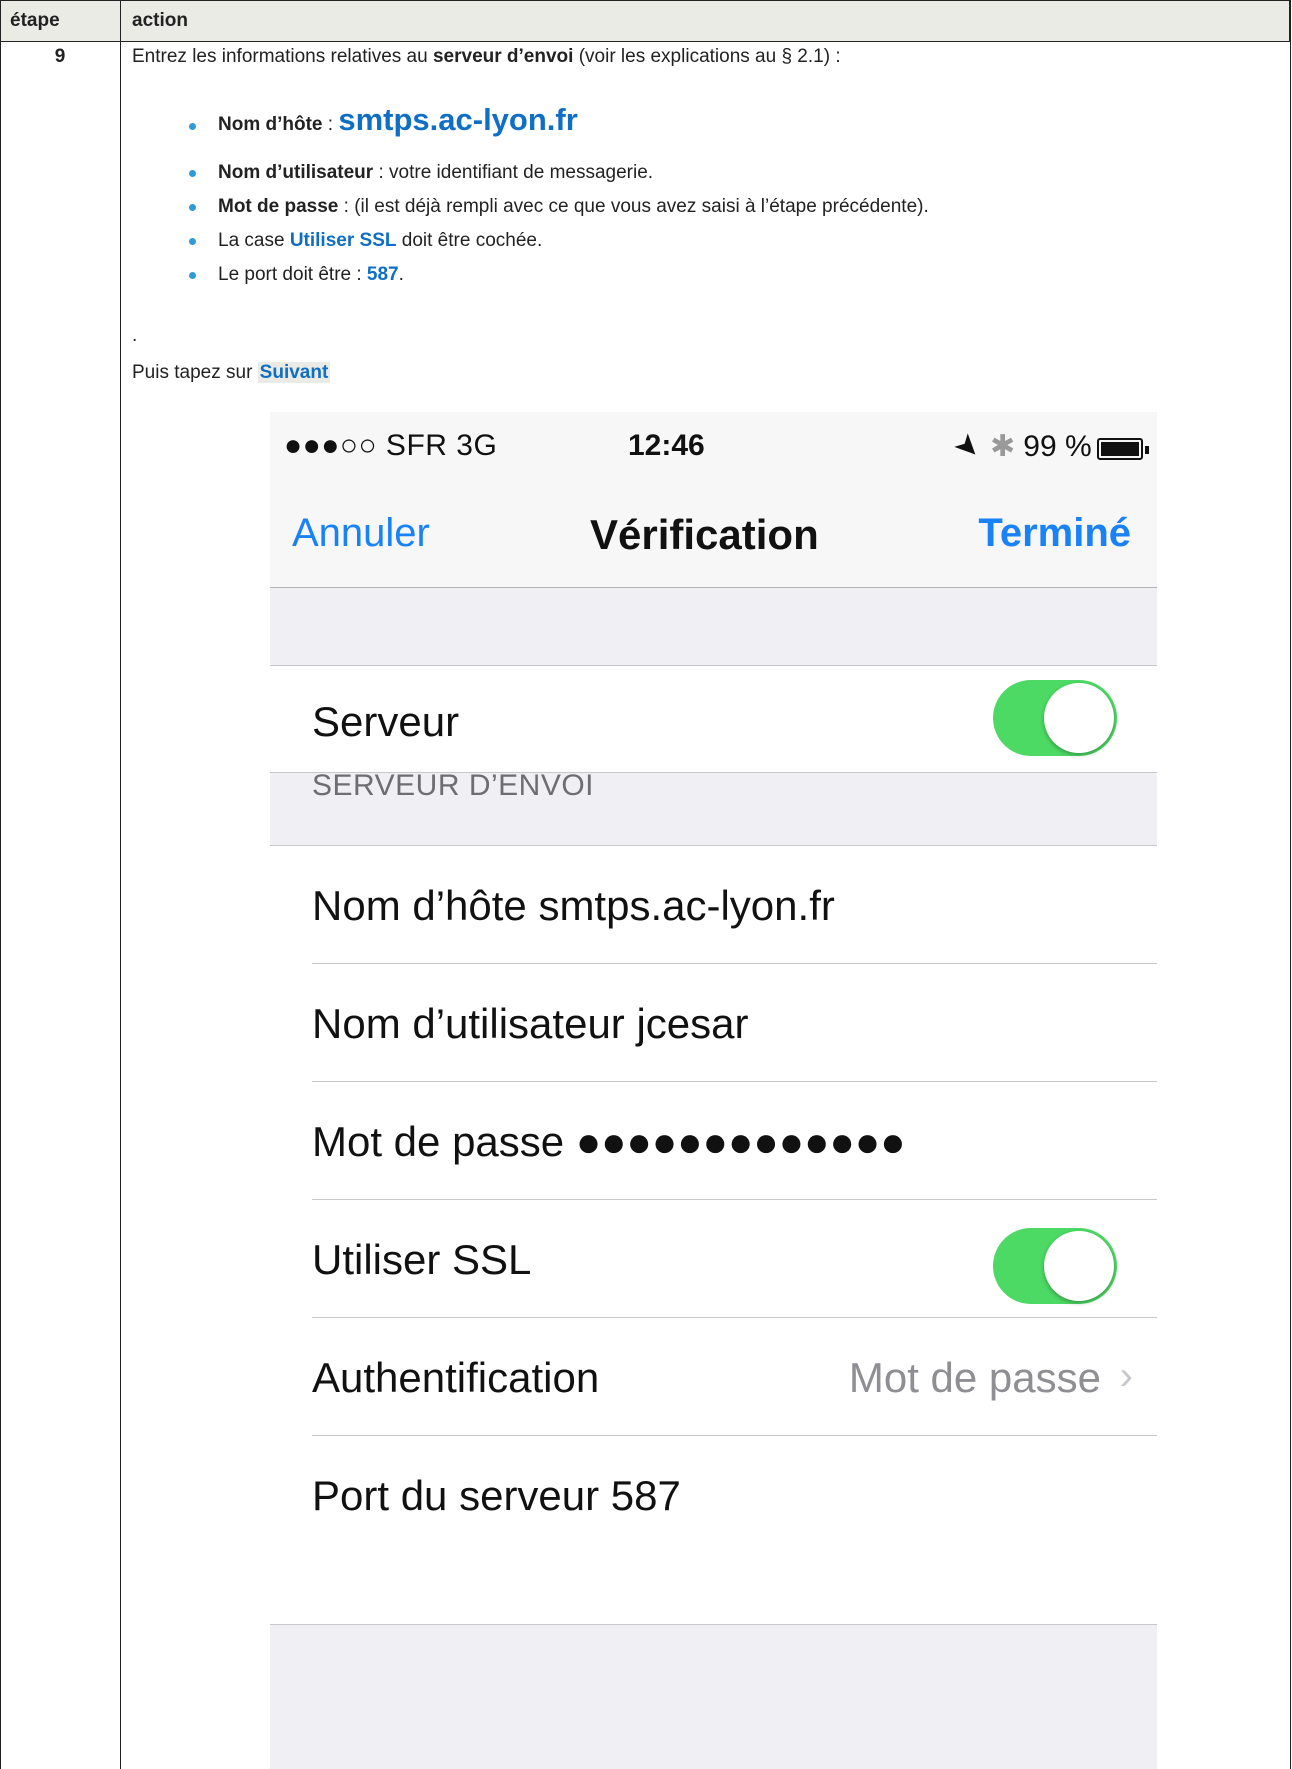  I want to click on next-text: Puis tapez sur, so click(195, 372).